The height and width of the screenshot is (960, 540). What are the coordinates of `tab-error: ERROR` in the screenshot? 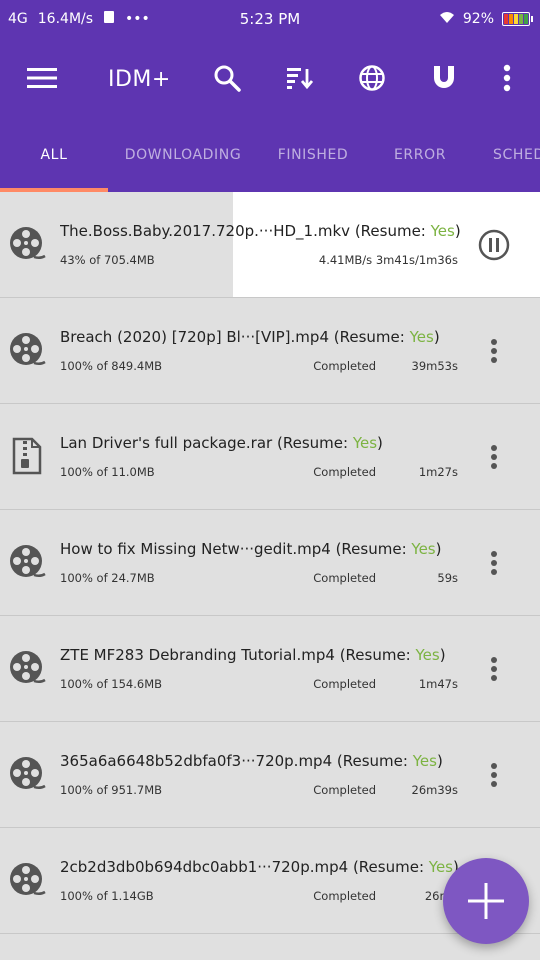 It's located at (420, 155).